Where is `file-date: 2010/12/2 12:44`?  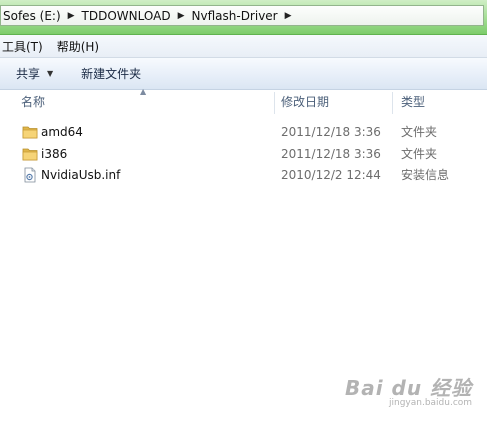 file-date: 2010/12/2 12:44 is located at coordinates (331, 175).